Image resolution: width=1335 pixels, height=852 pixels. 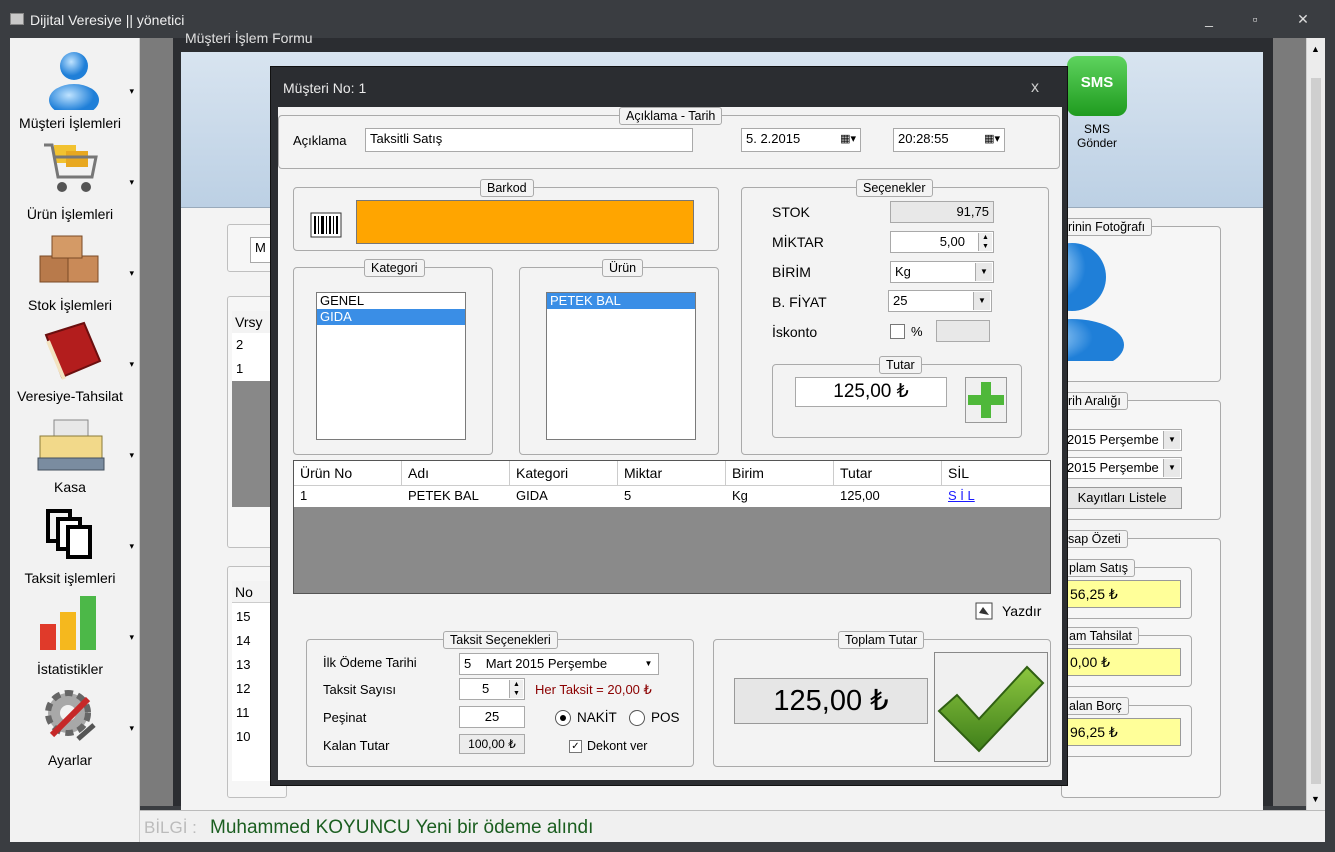 What do you see at coordinates (942, 272) in the screenshot?
I see `unit-select: Kg ▼` at bounding box center [942, 272].